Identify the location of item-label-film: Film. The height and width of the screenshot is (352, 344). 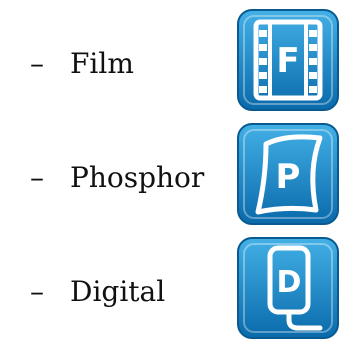
(102, 63).